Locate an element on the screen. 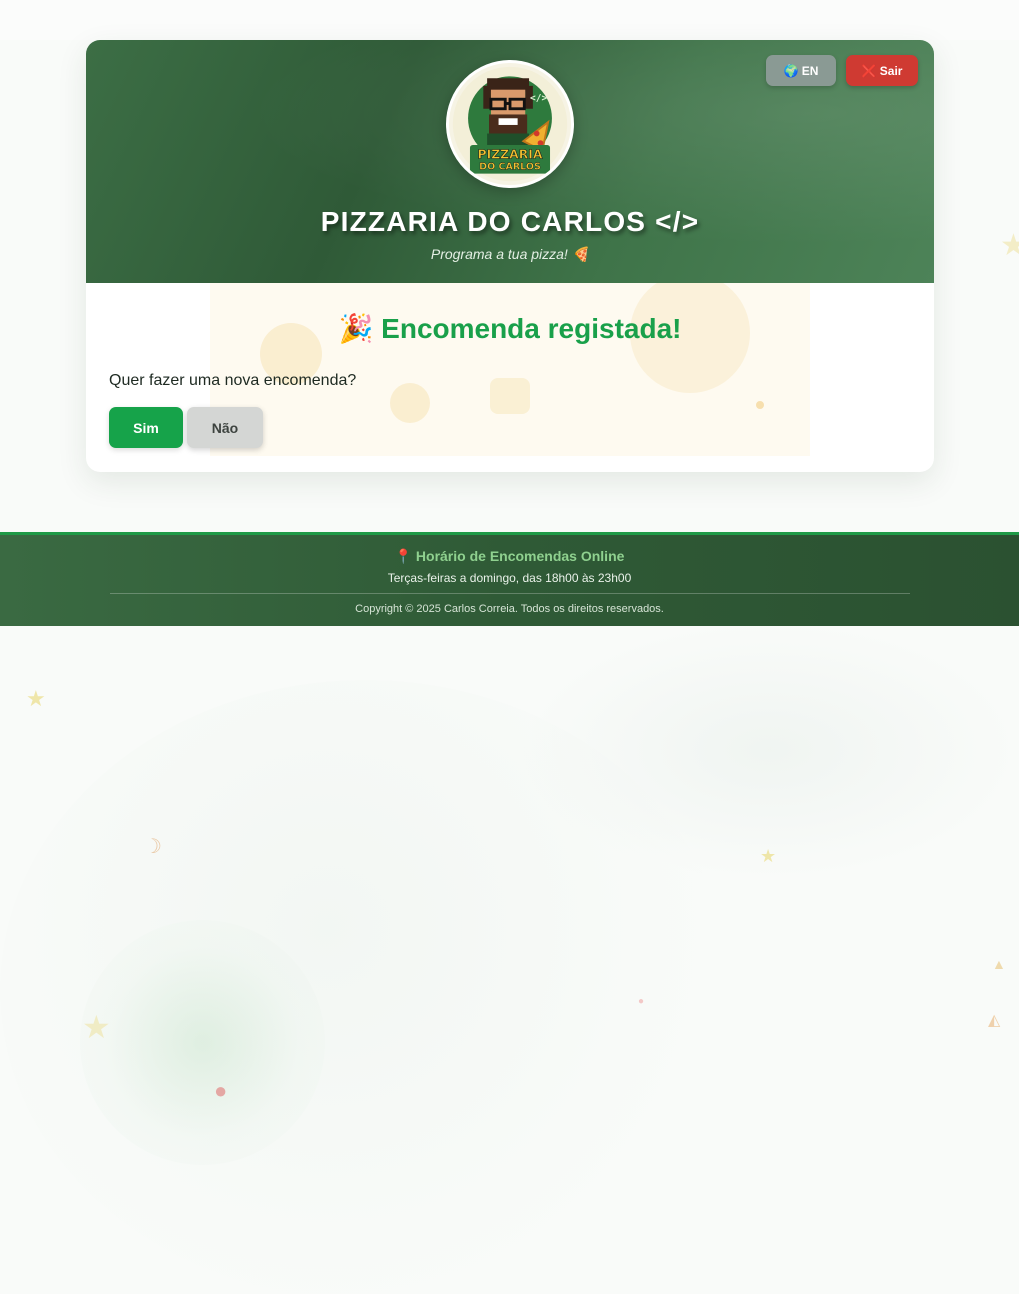 The height and width of the screenshot is (1294, 1019). cheese-icon: ▲ is located at coordinates (999, 964).